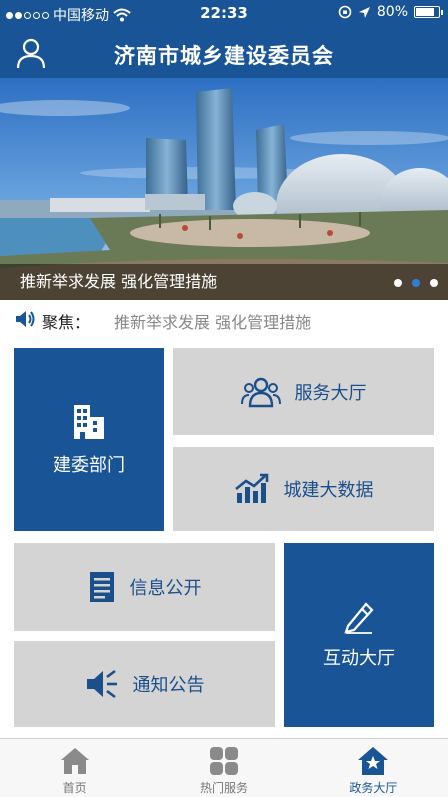  Describe the element at coordinates (224, 14) in the screenshot. I see `status-bar: 中国移动 22:33 80%` at that location.